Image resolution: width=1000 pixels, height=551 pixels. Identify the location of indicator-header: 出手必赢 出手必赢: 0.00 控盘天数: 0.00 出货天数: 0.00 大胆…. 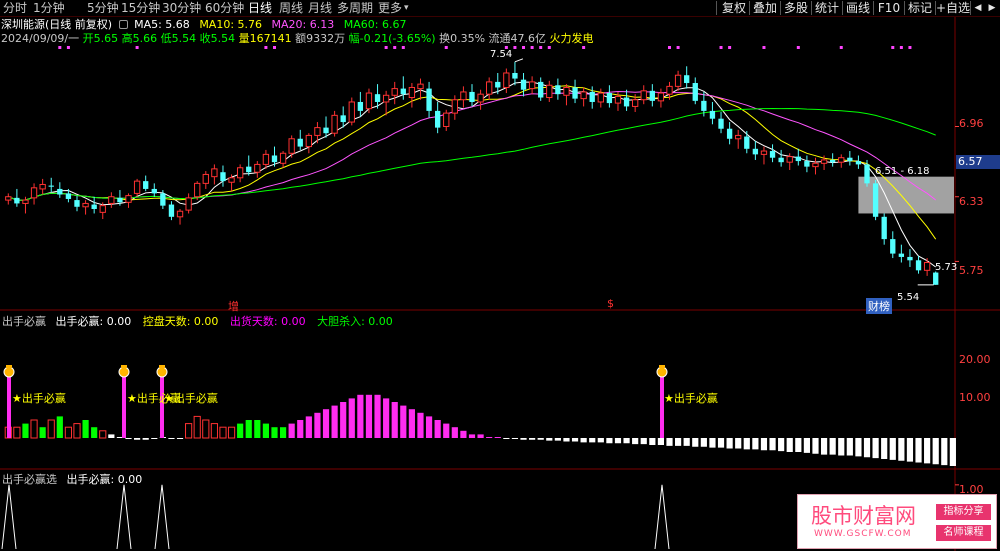
(197, 322).